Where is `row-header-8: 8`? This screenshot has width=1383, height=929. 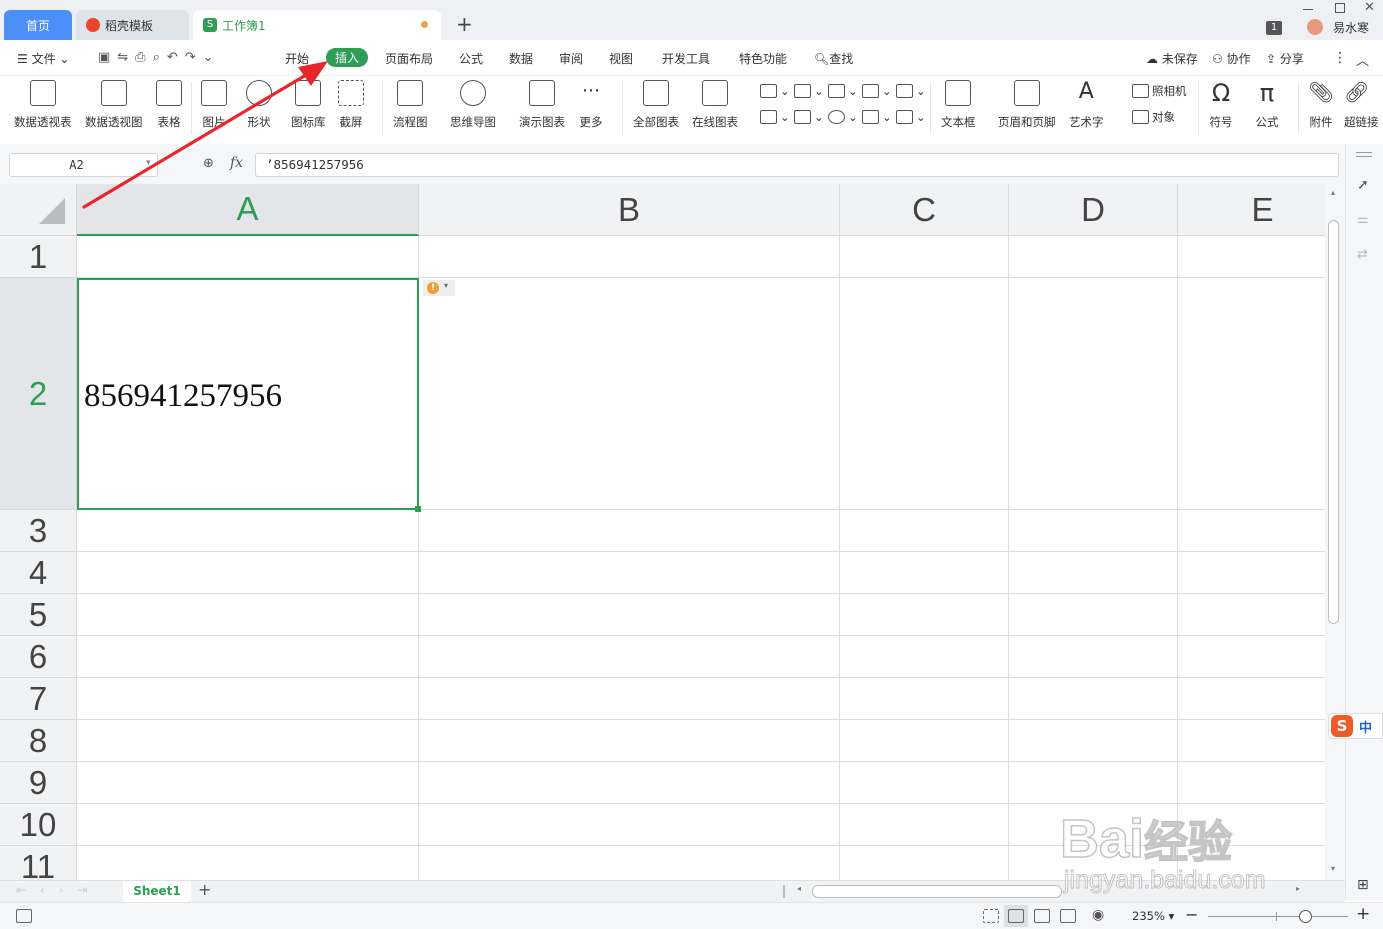 row-header-8: 8 is located at coordinates (38, 741).